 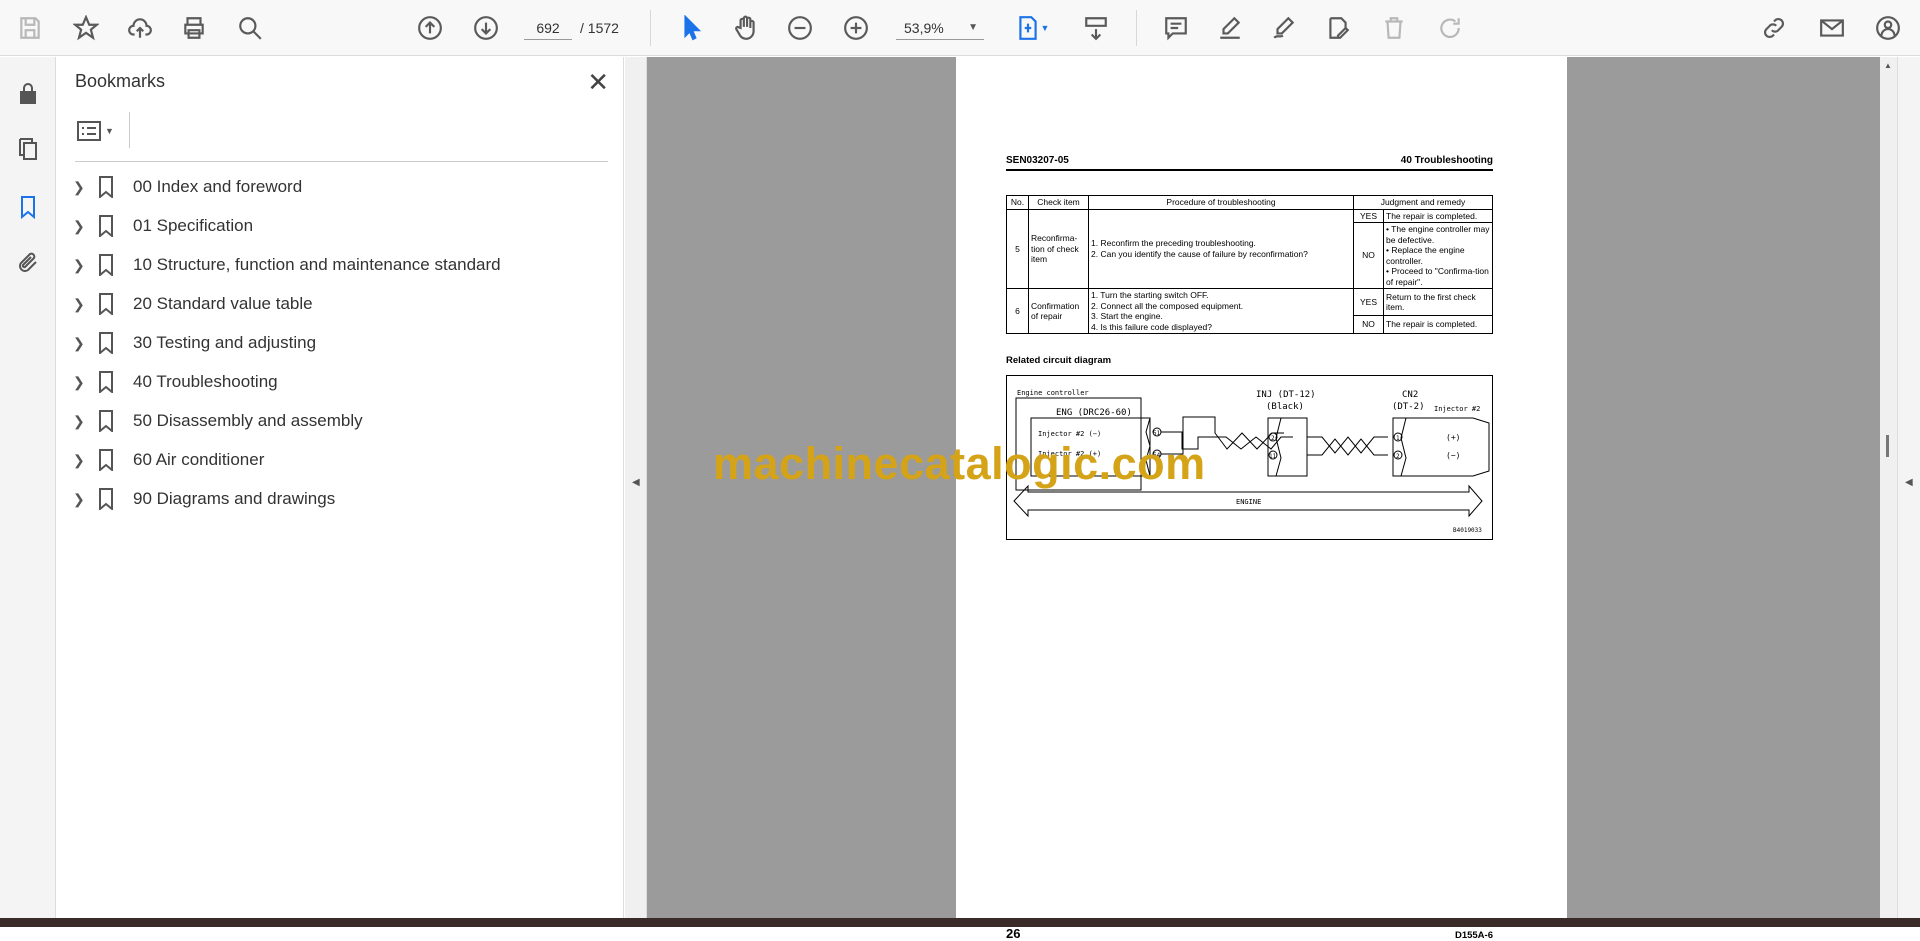 What do you see at coordinates (30, 28) in the screenshot?
I see `save-icon` at bounding box center [30, 28].